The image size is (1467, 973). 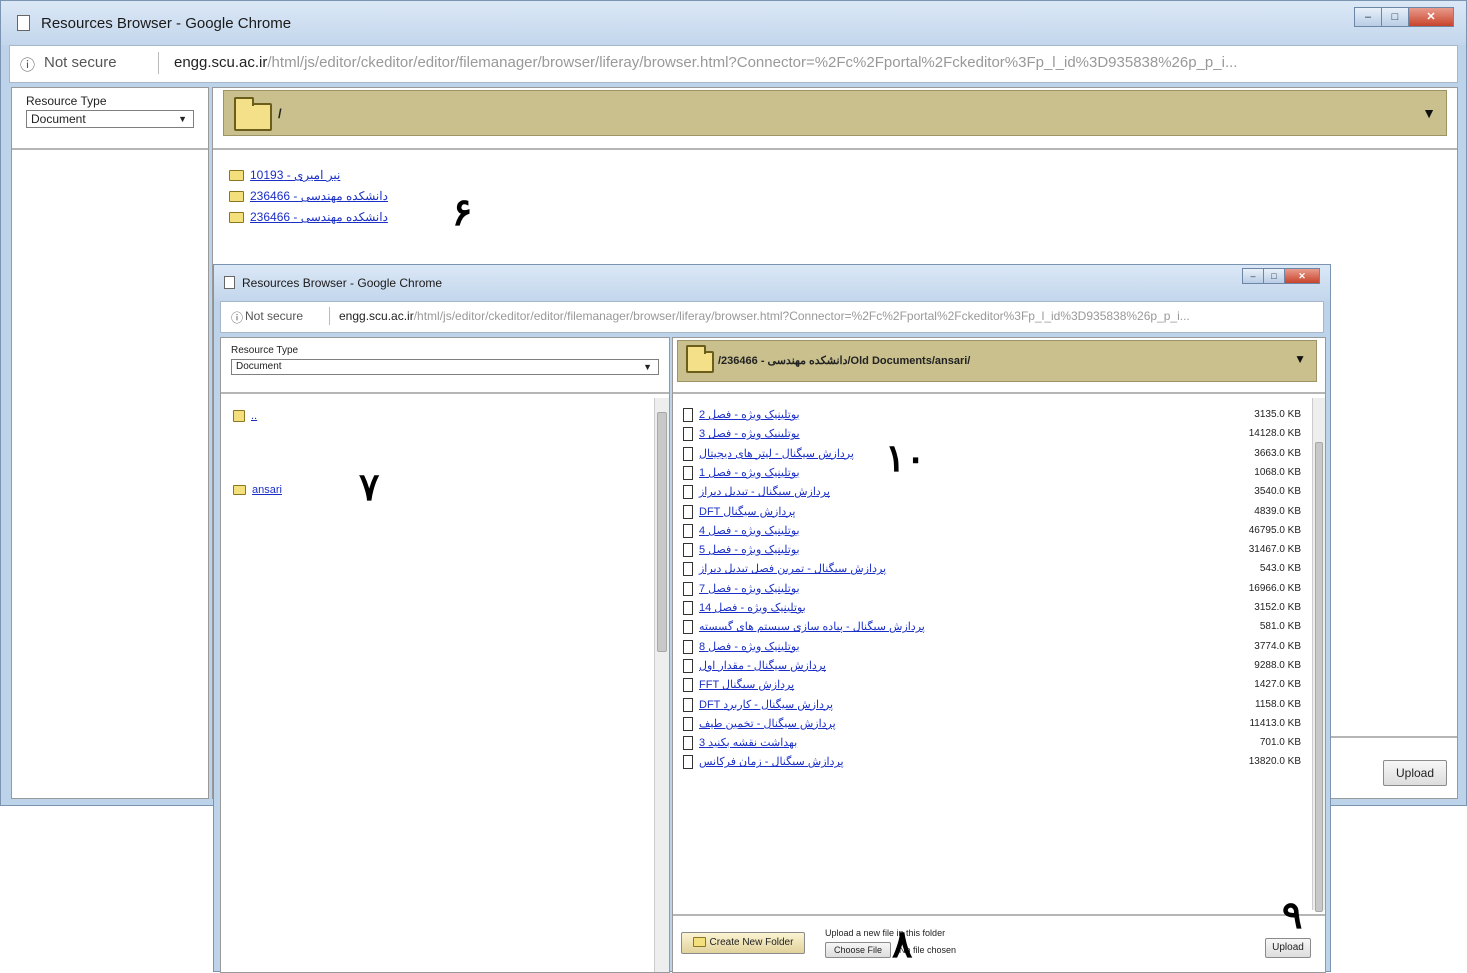 What do you see at coordinates (858, 950) in the screenshot?
I see `choose-file-button: Choose File` at bounding box center [858, 950].